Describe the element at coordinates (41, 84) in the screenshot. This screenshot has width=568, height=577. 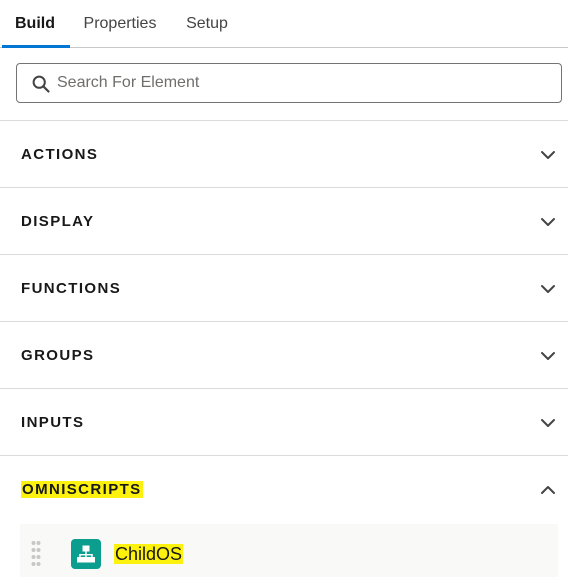
I see `search-icon` at that location.